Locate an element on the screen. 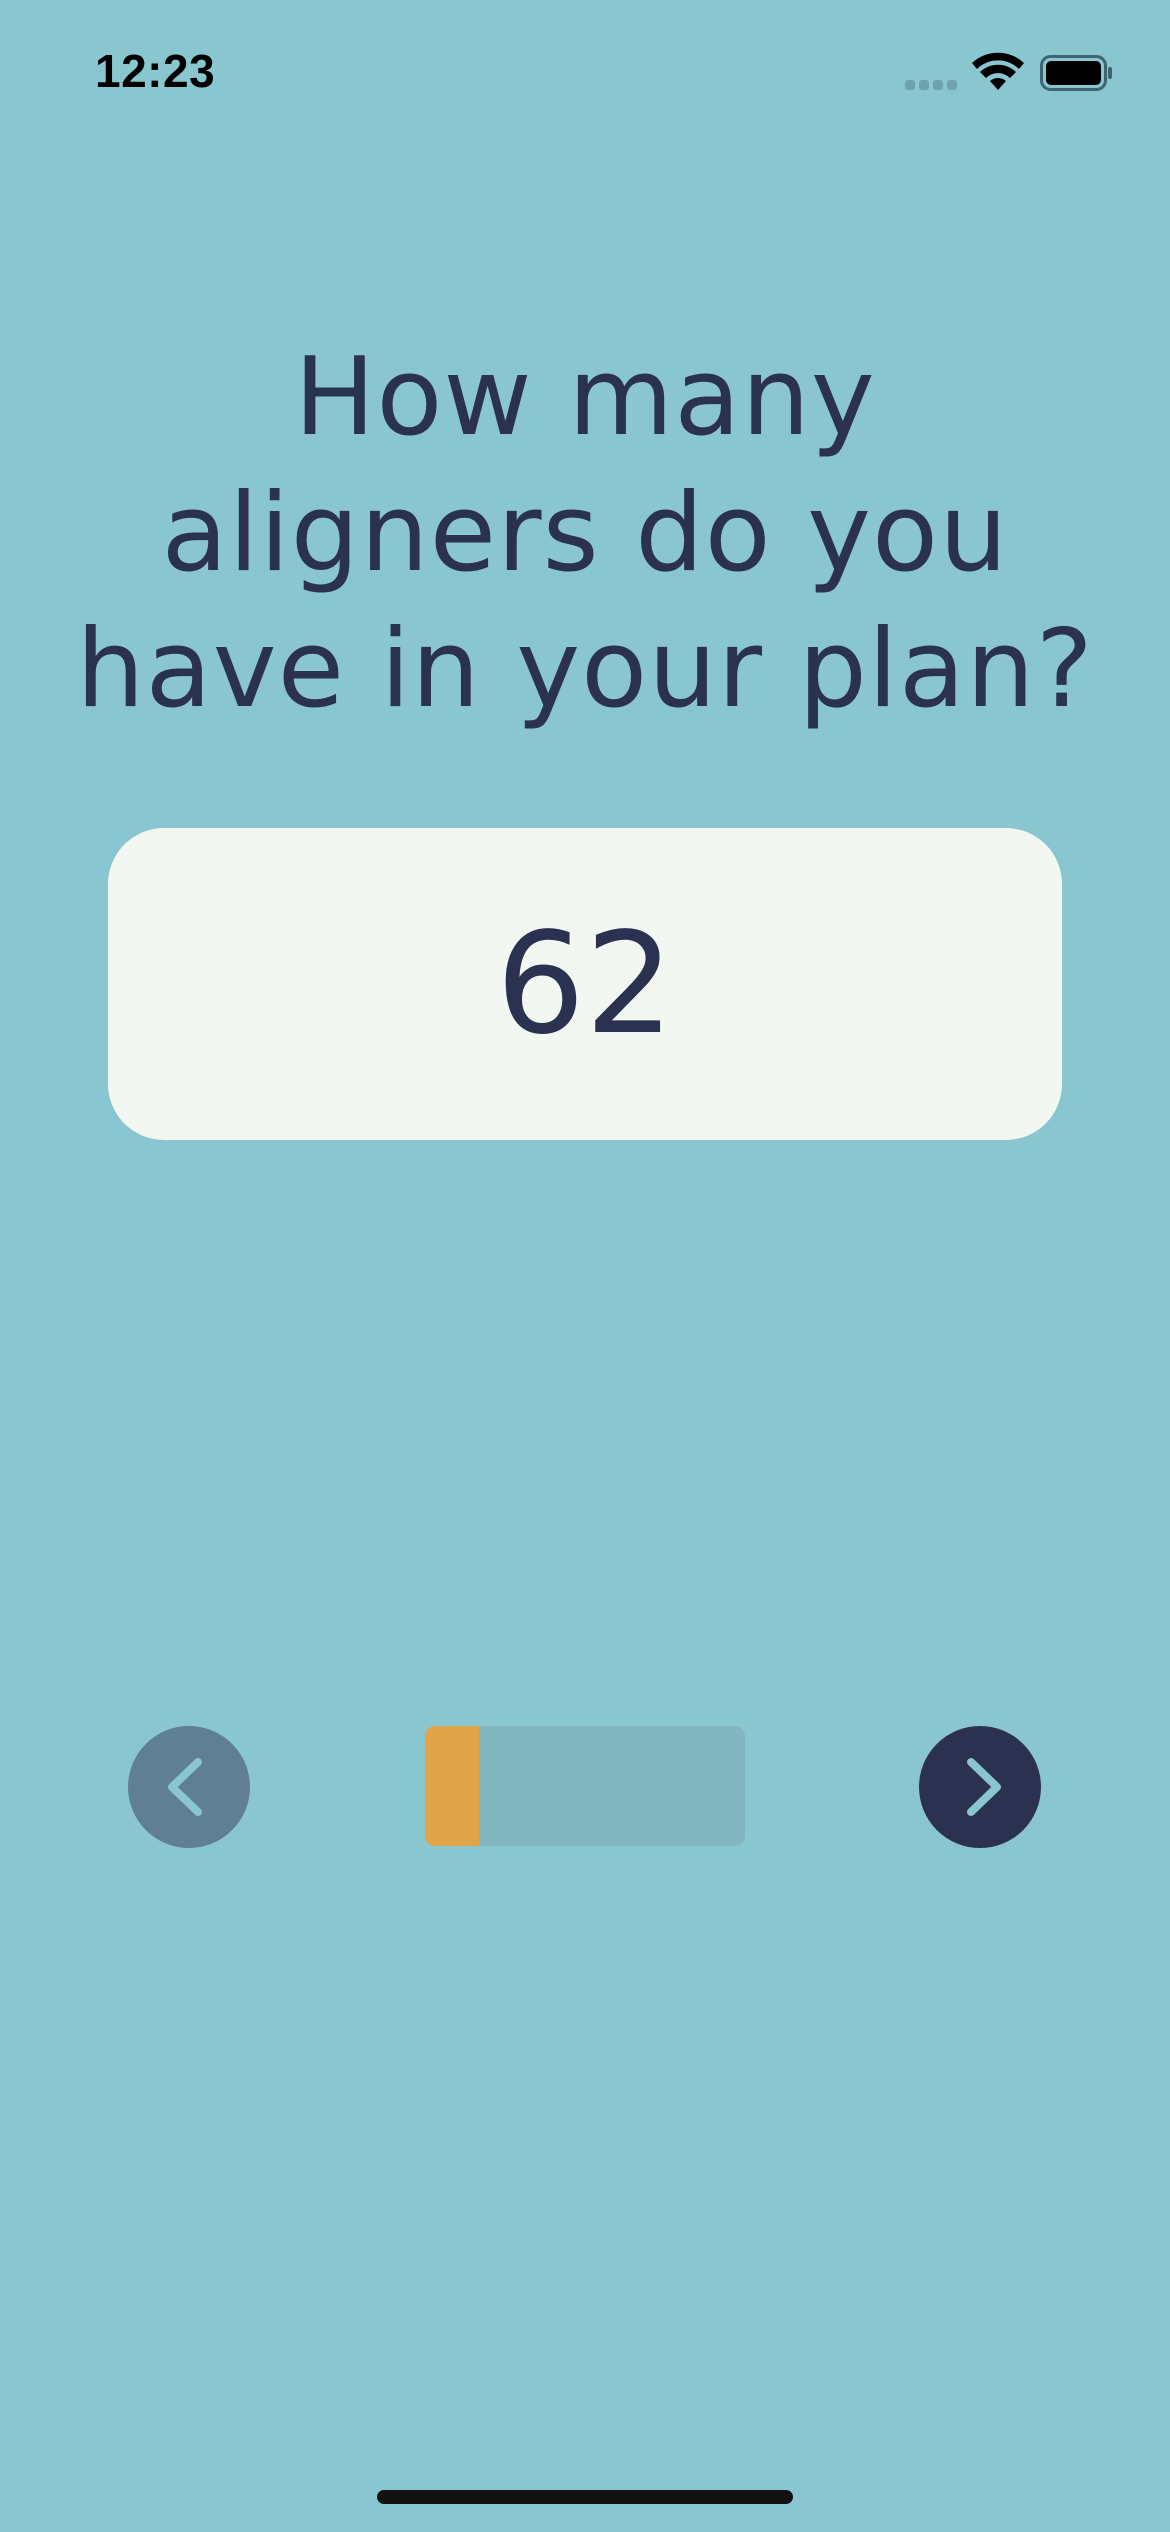 This screenshot has height=2532, width=1170. progress-bar is located at coordinates (585, 1786).